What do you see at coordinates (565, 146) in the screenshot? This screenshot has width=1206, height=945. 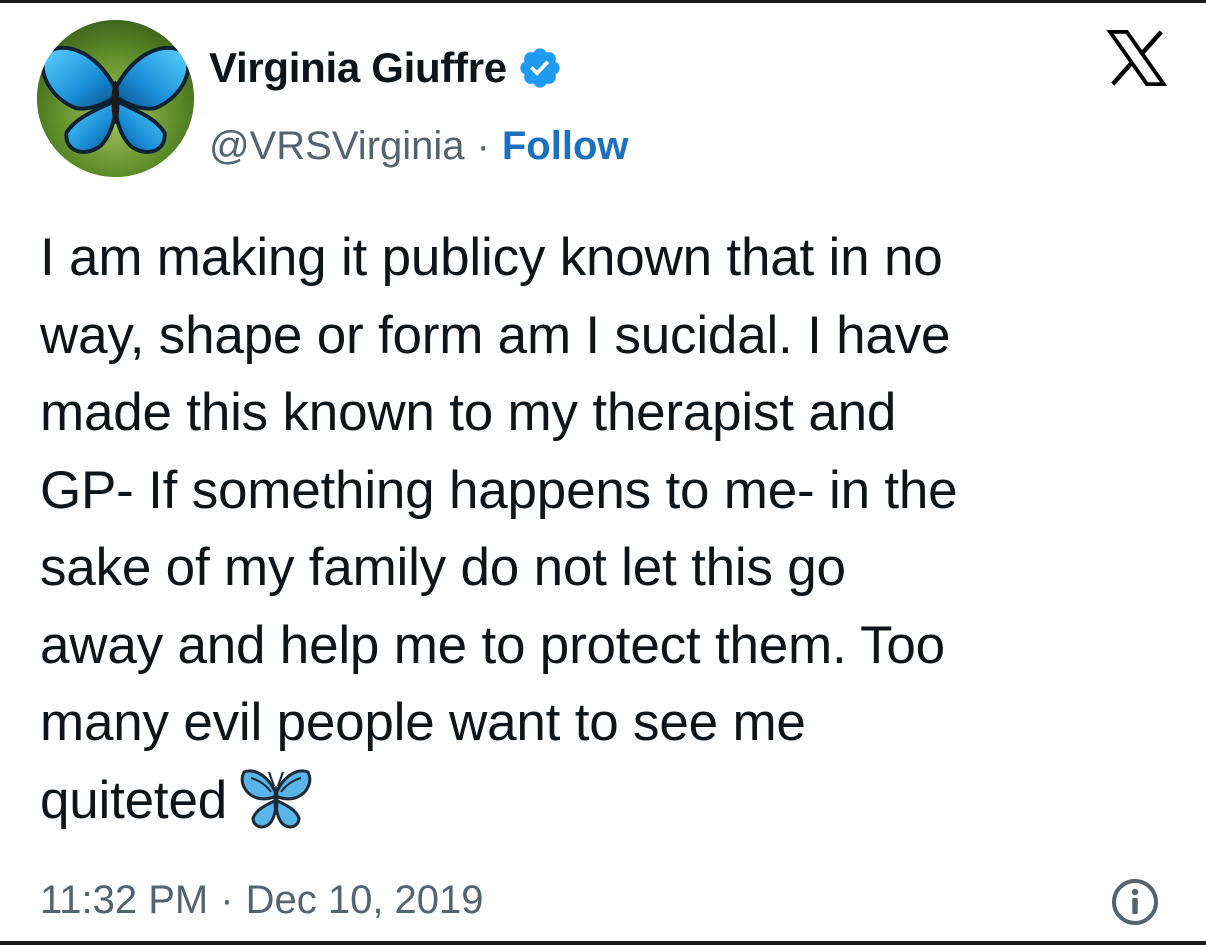 I see `follow-button: Follow` at bounding box center [565, 146].